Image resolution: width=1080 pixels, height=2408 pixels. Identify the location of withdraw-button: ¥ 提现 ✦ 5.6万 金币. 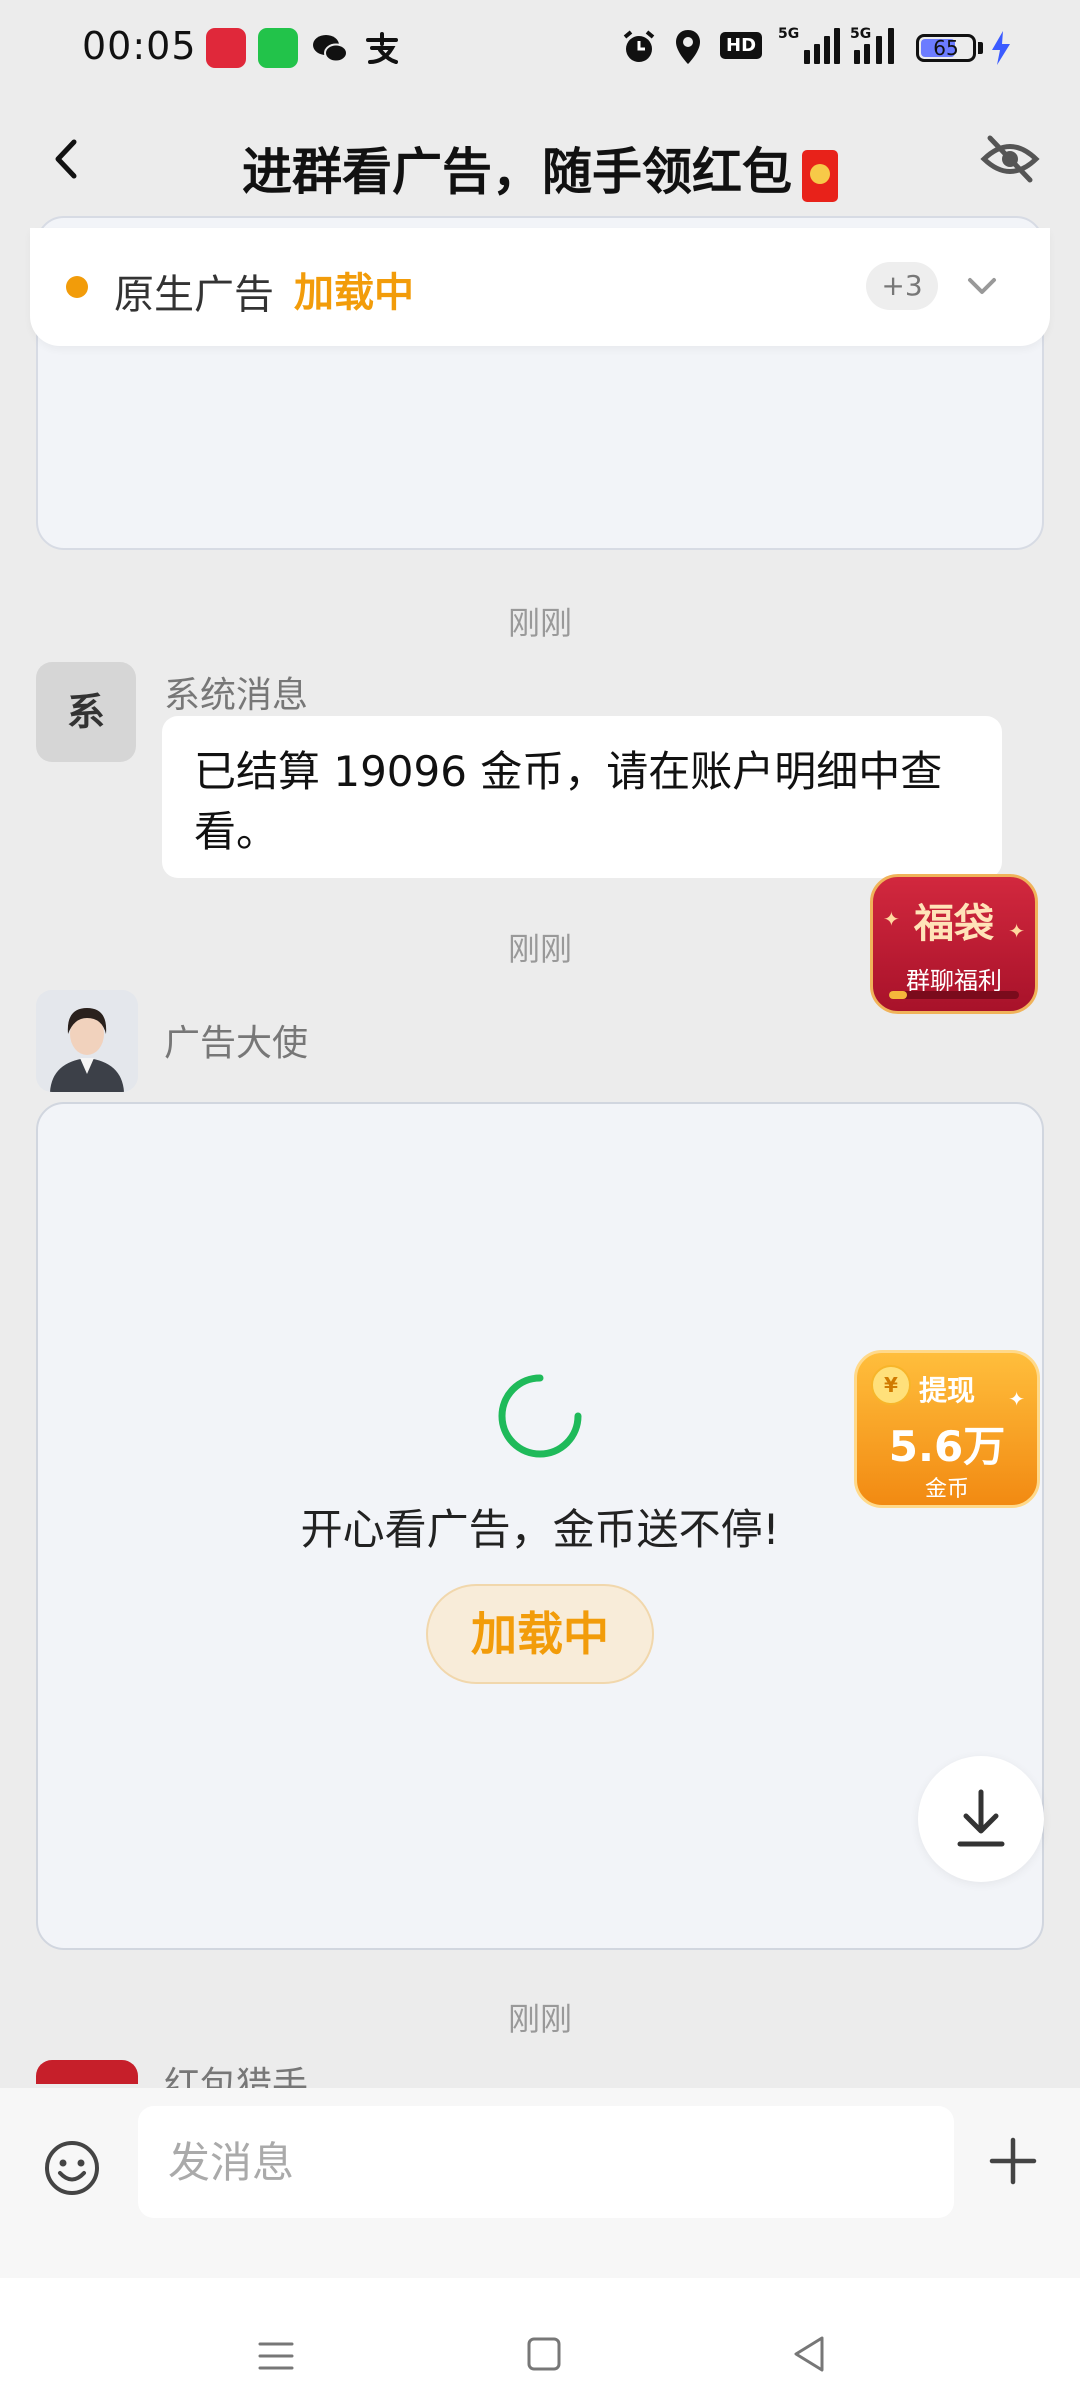
(947, 1429).